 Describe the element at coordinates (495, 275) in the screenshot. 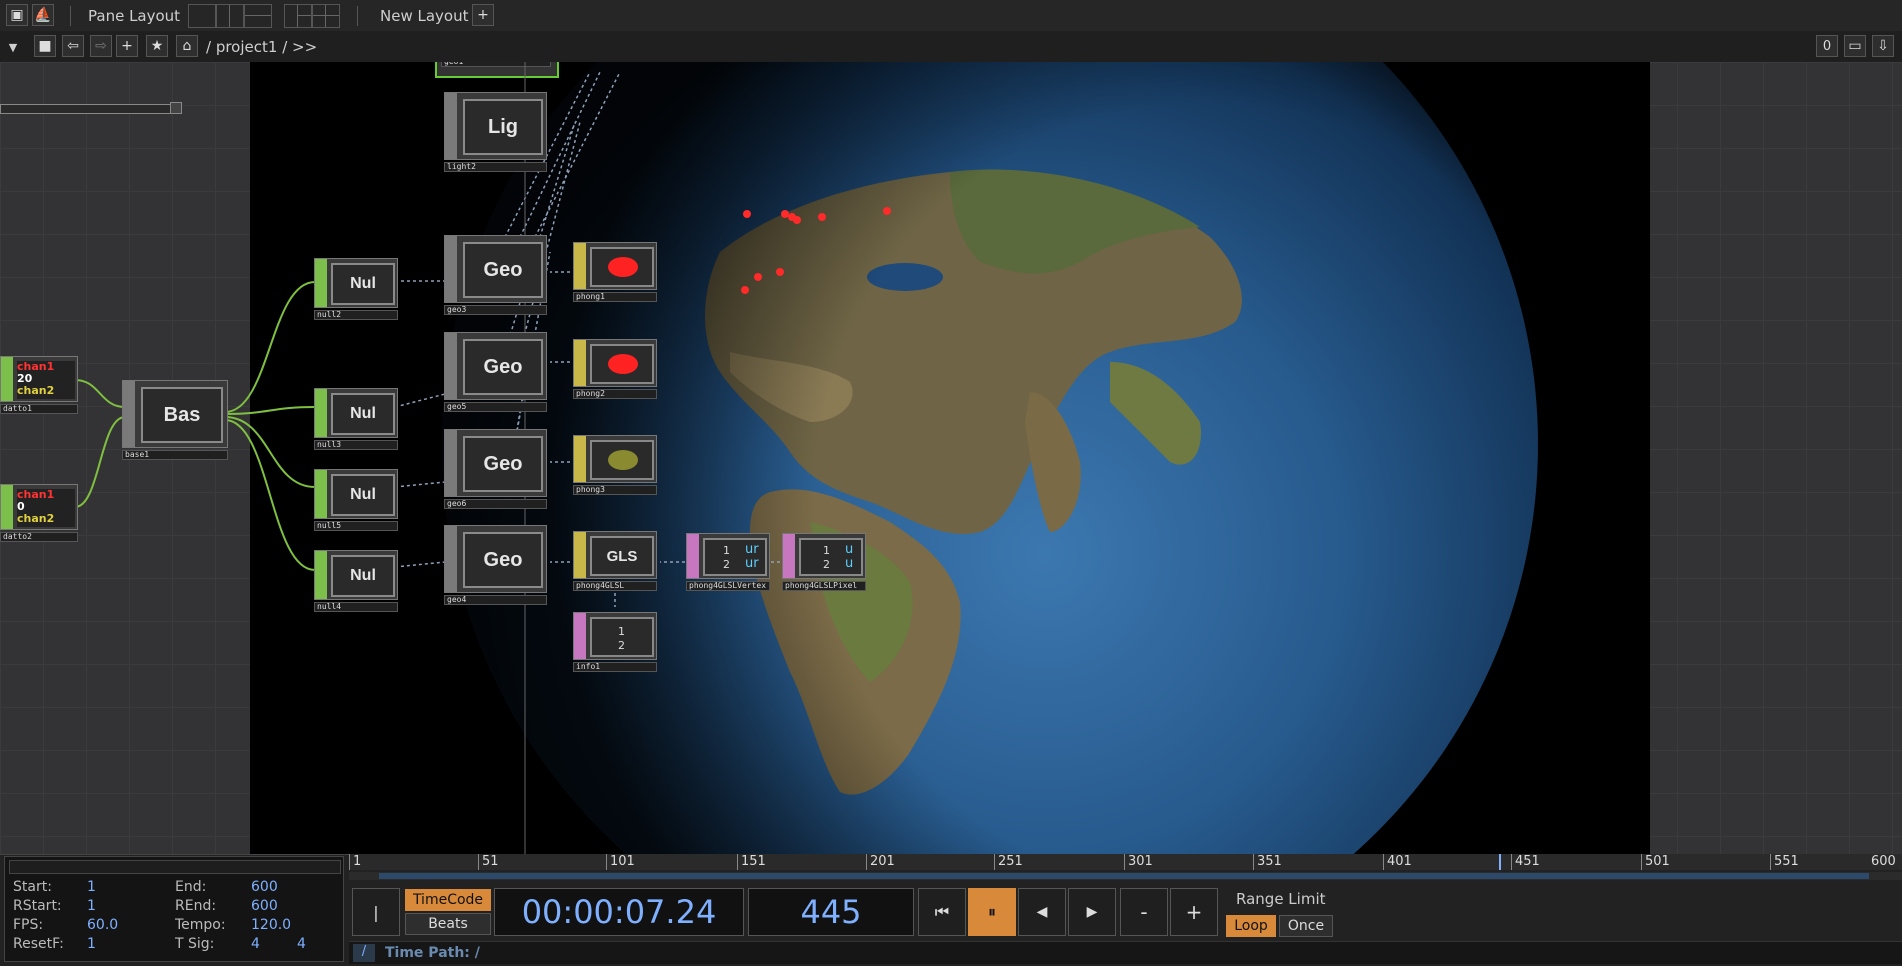

I see `node-geo3: Geo geo3` at that location.